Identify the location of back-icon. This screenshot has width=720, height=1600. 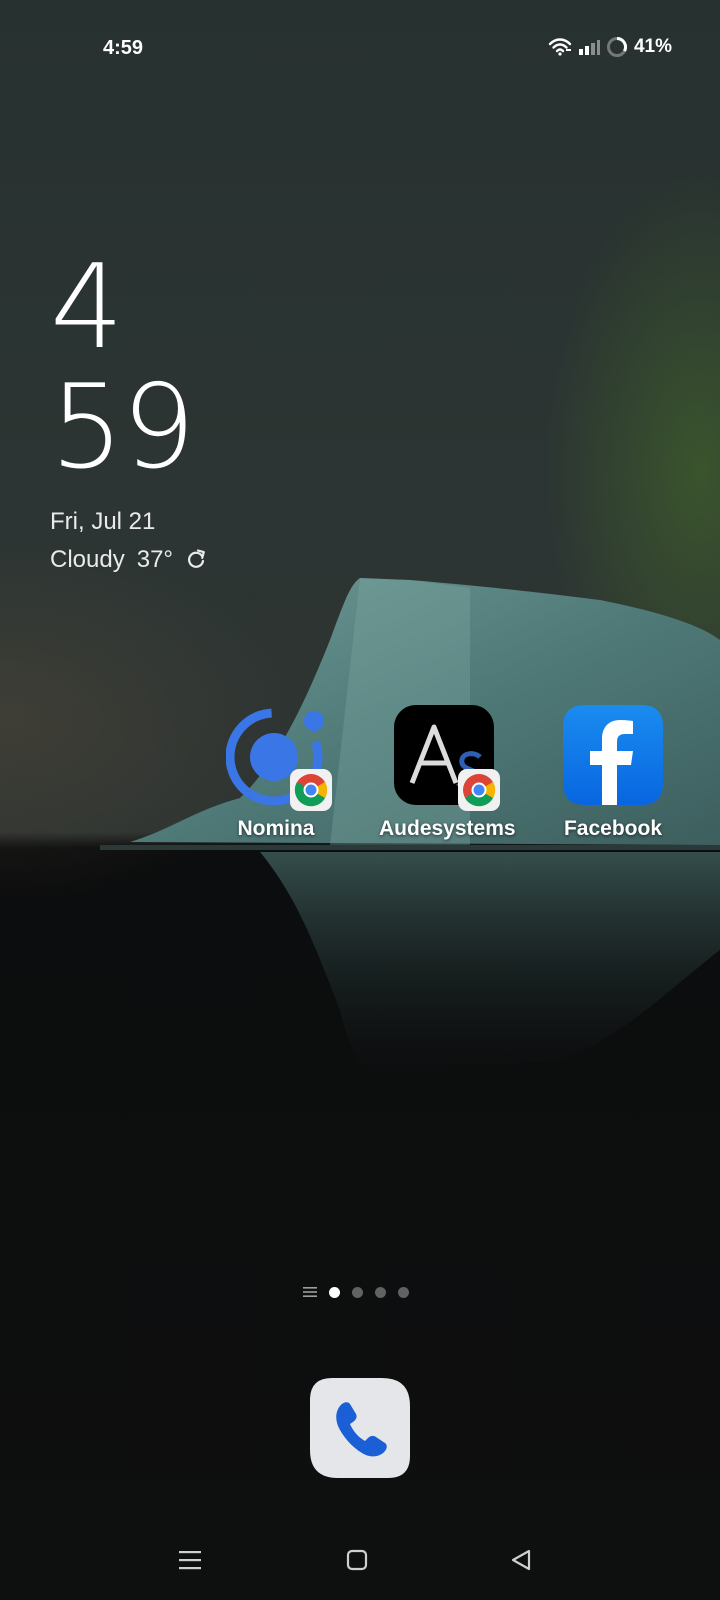
(521, 1560).